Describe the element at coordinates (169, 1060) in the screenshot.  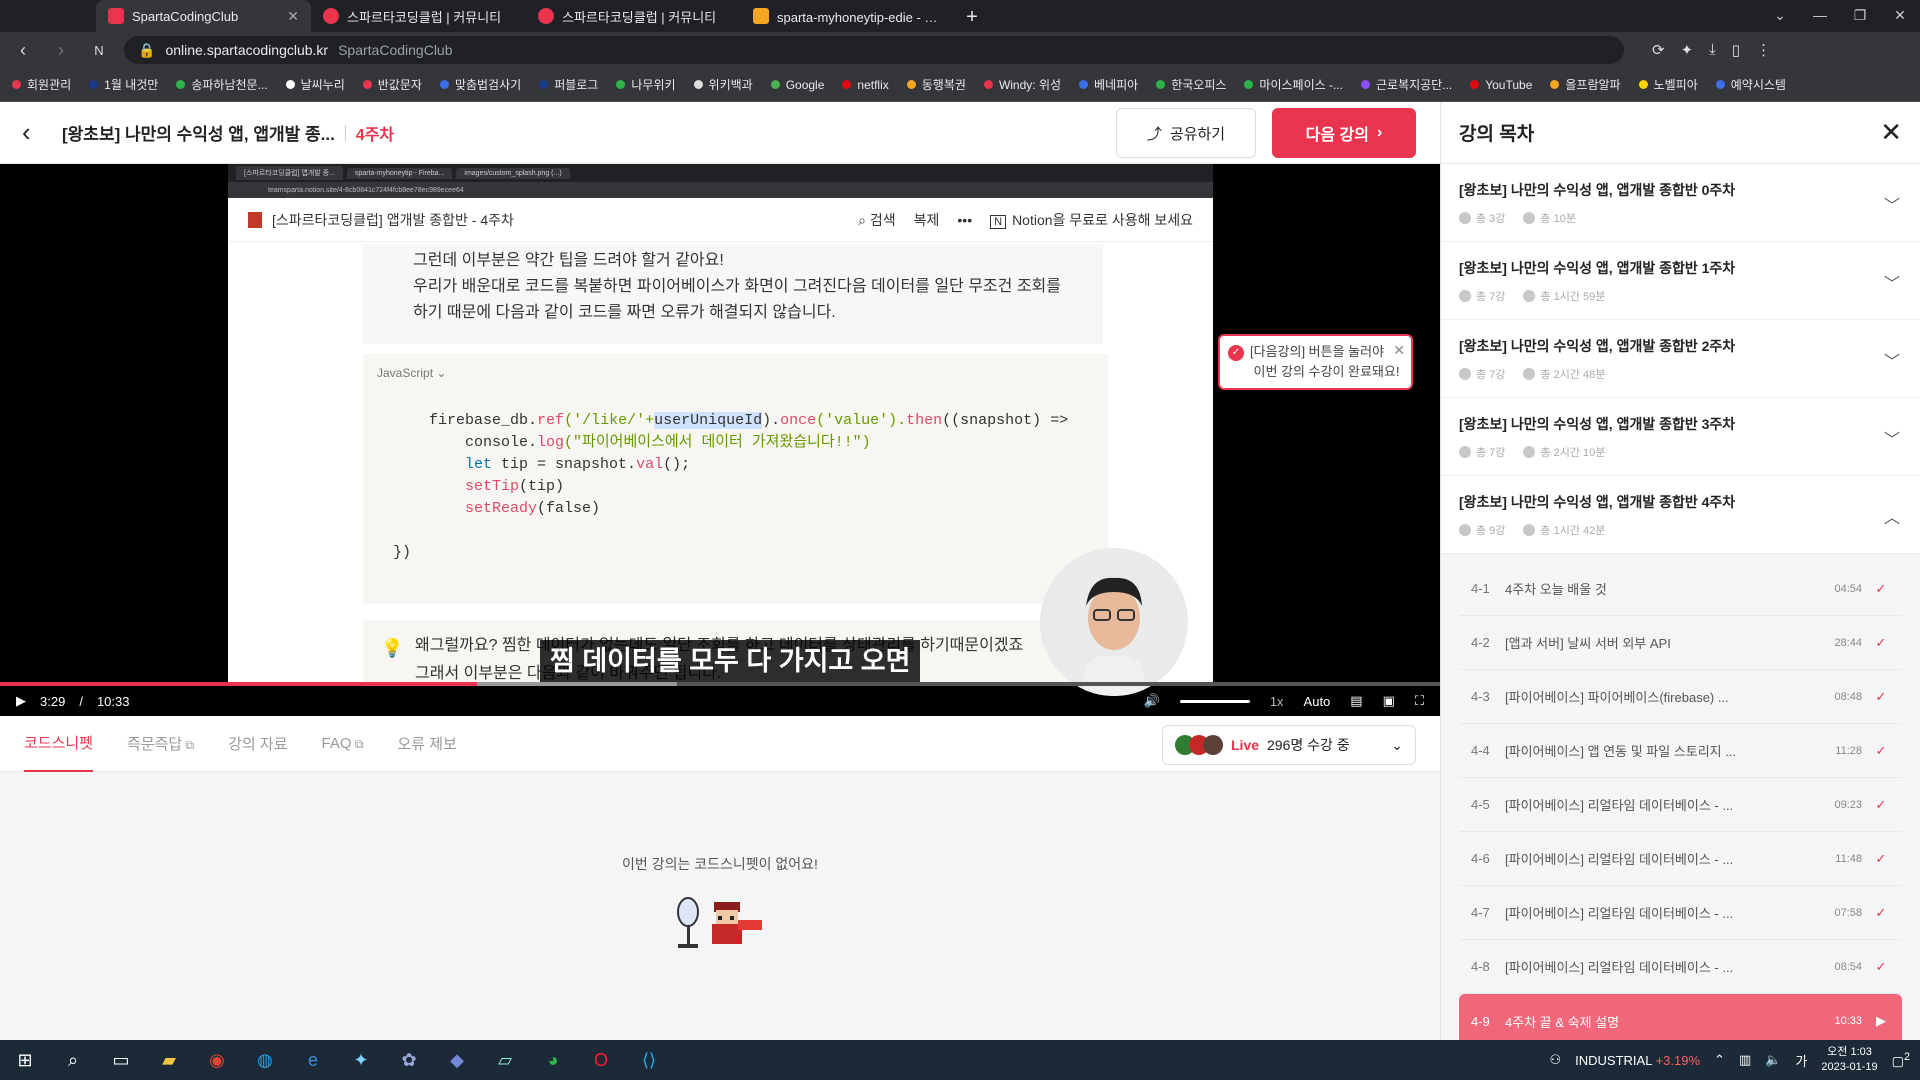
I see `file-explorer-icon: ▰` at that location.